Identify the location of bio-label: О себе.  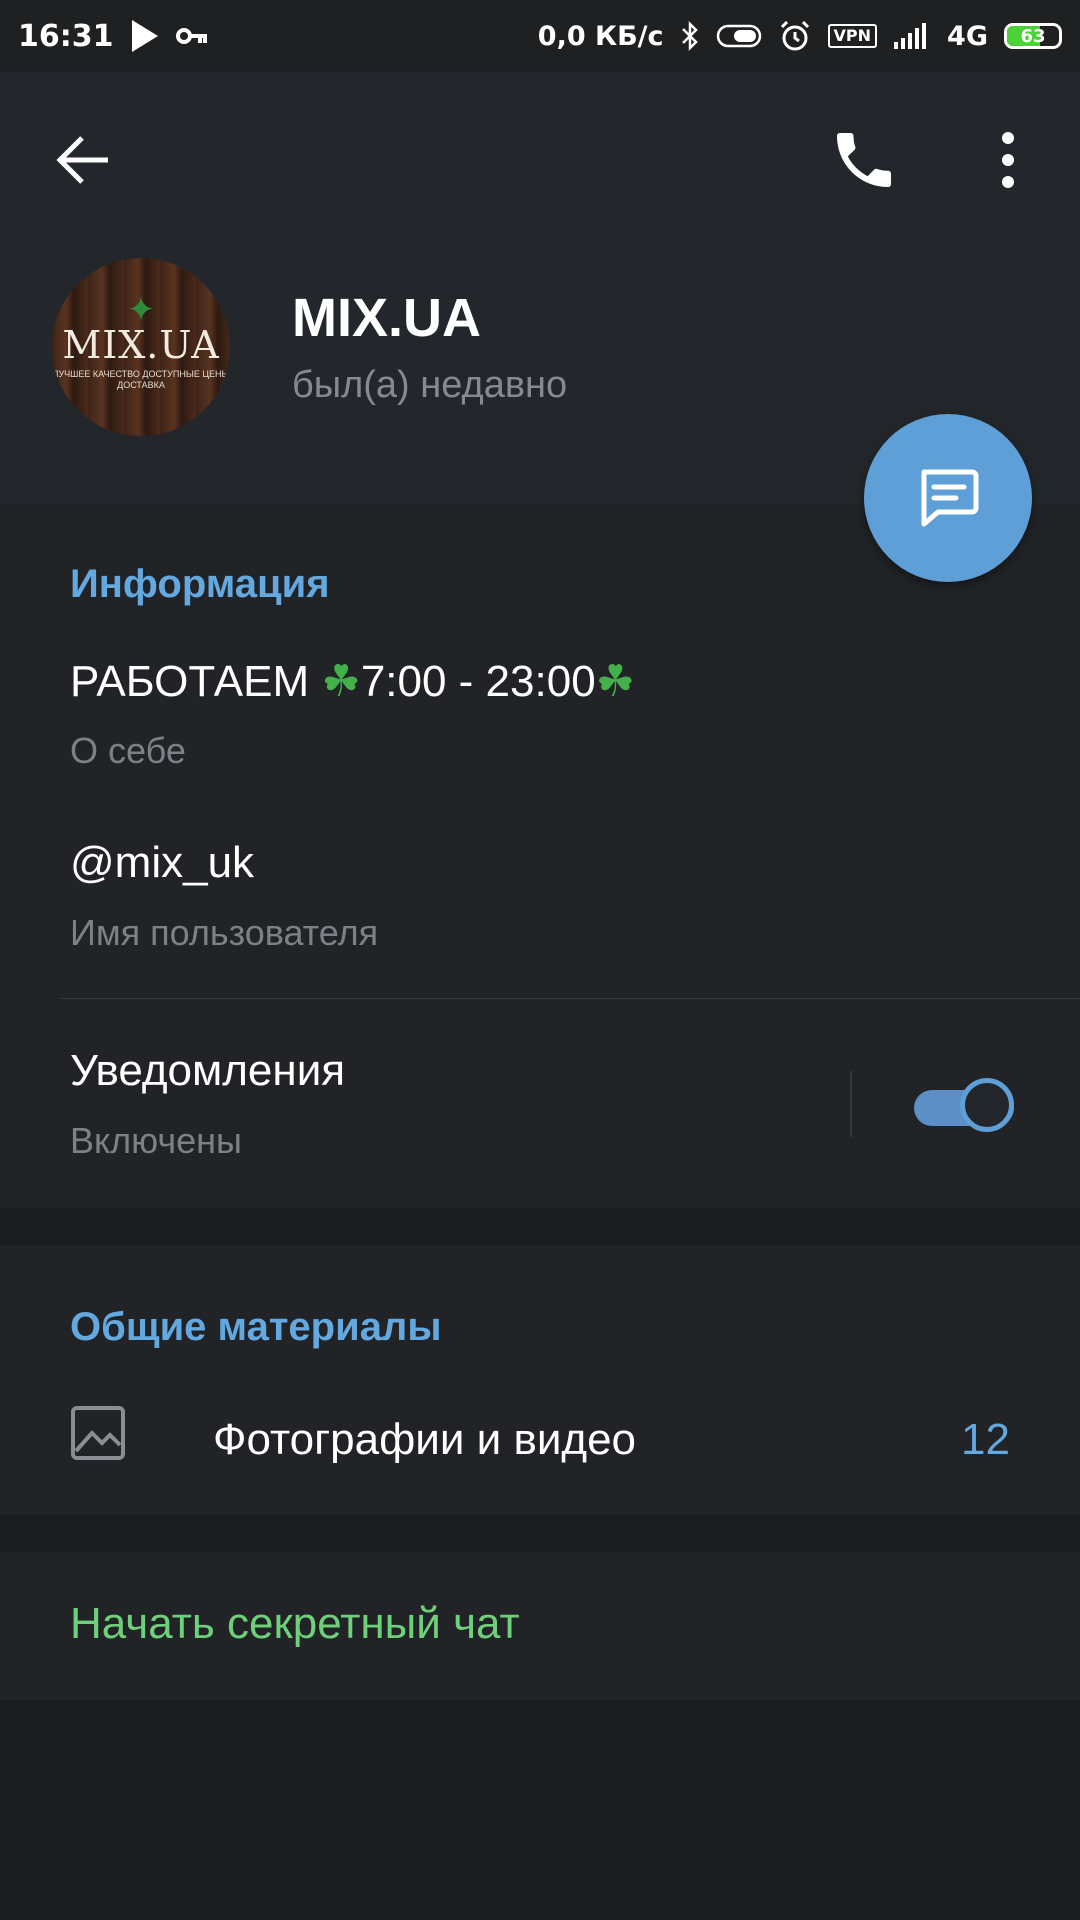
(128, 750).